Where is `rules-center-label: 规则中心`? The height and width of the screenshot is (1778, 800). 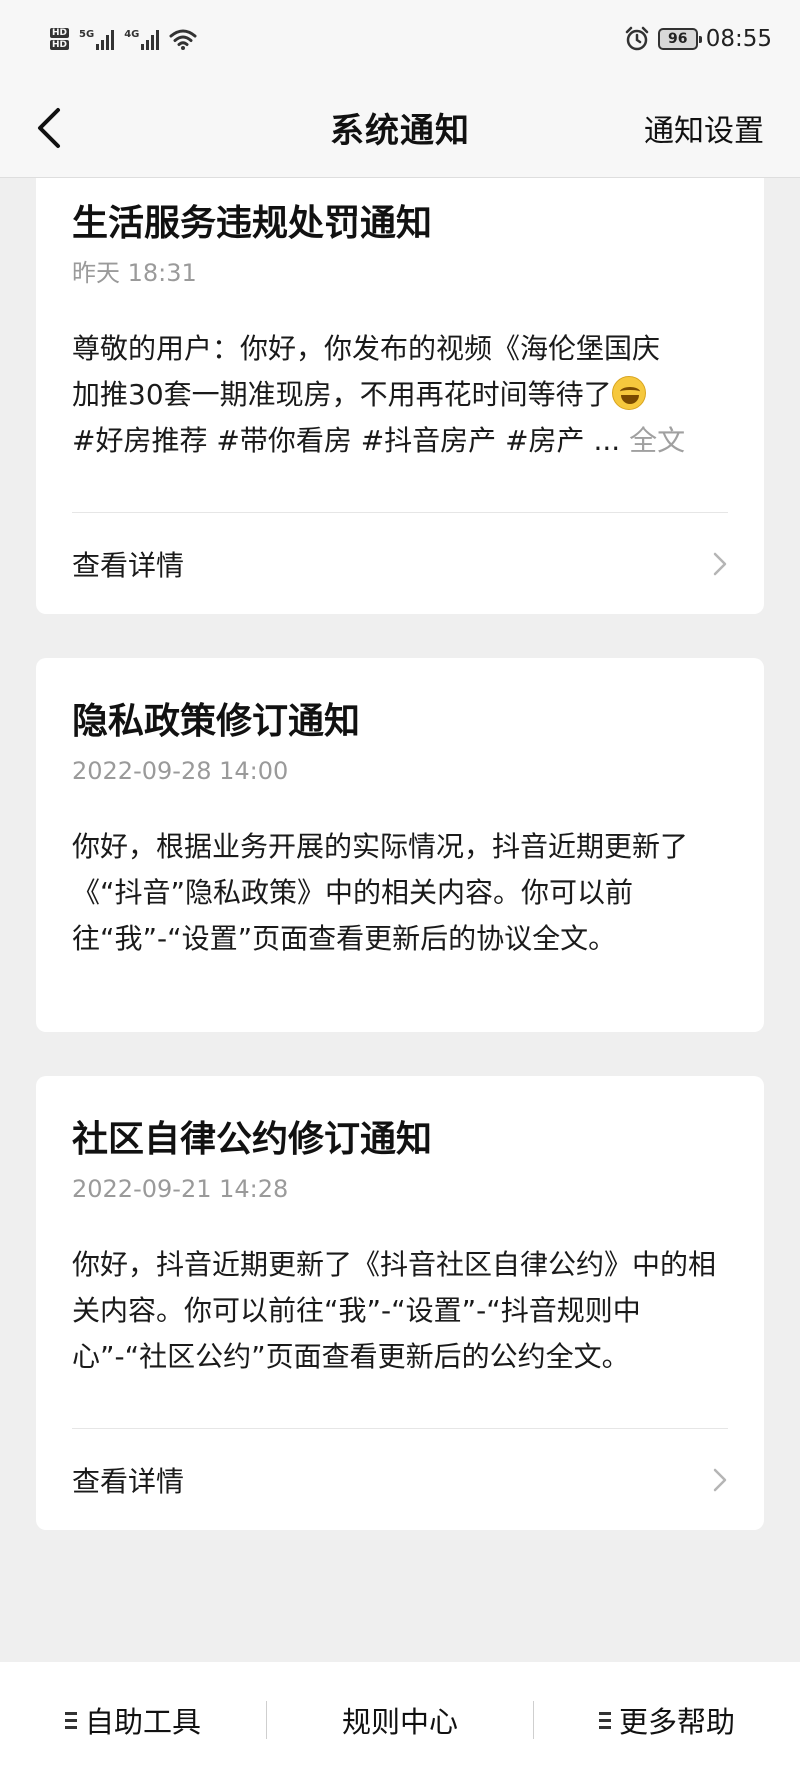
rules-center-label: 规则中心 is located at coordinates (399, 1722).